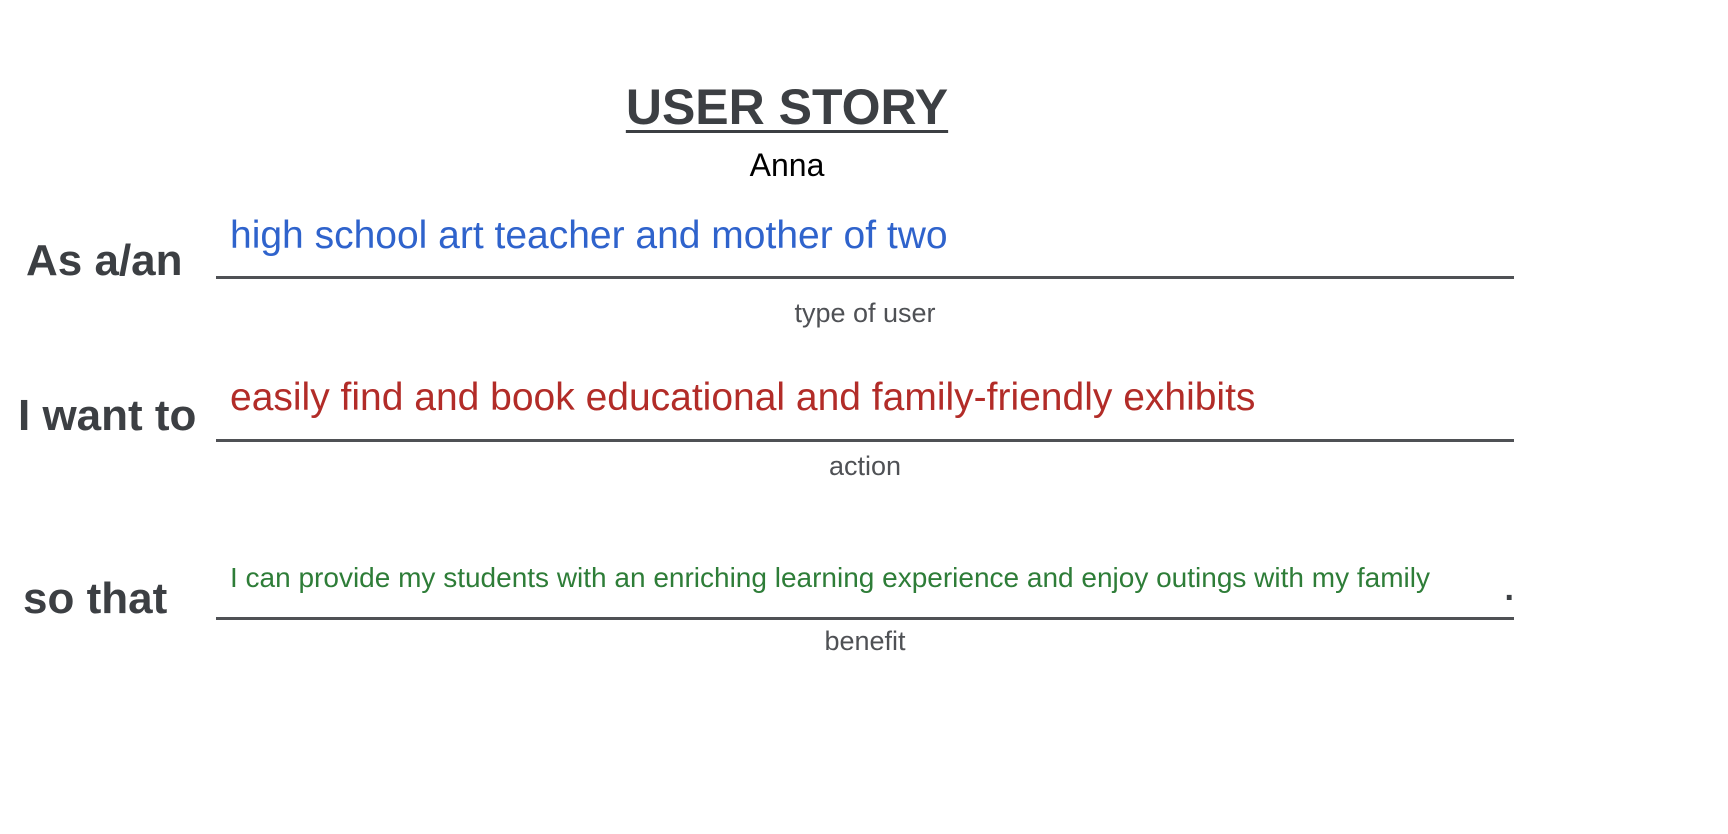 Image resolution: width=1728 pixels, height=834 pixels. Describe the element at coordinates (865, 641) in the screenshot. I see `benefit-caption: benefit` at that location.